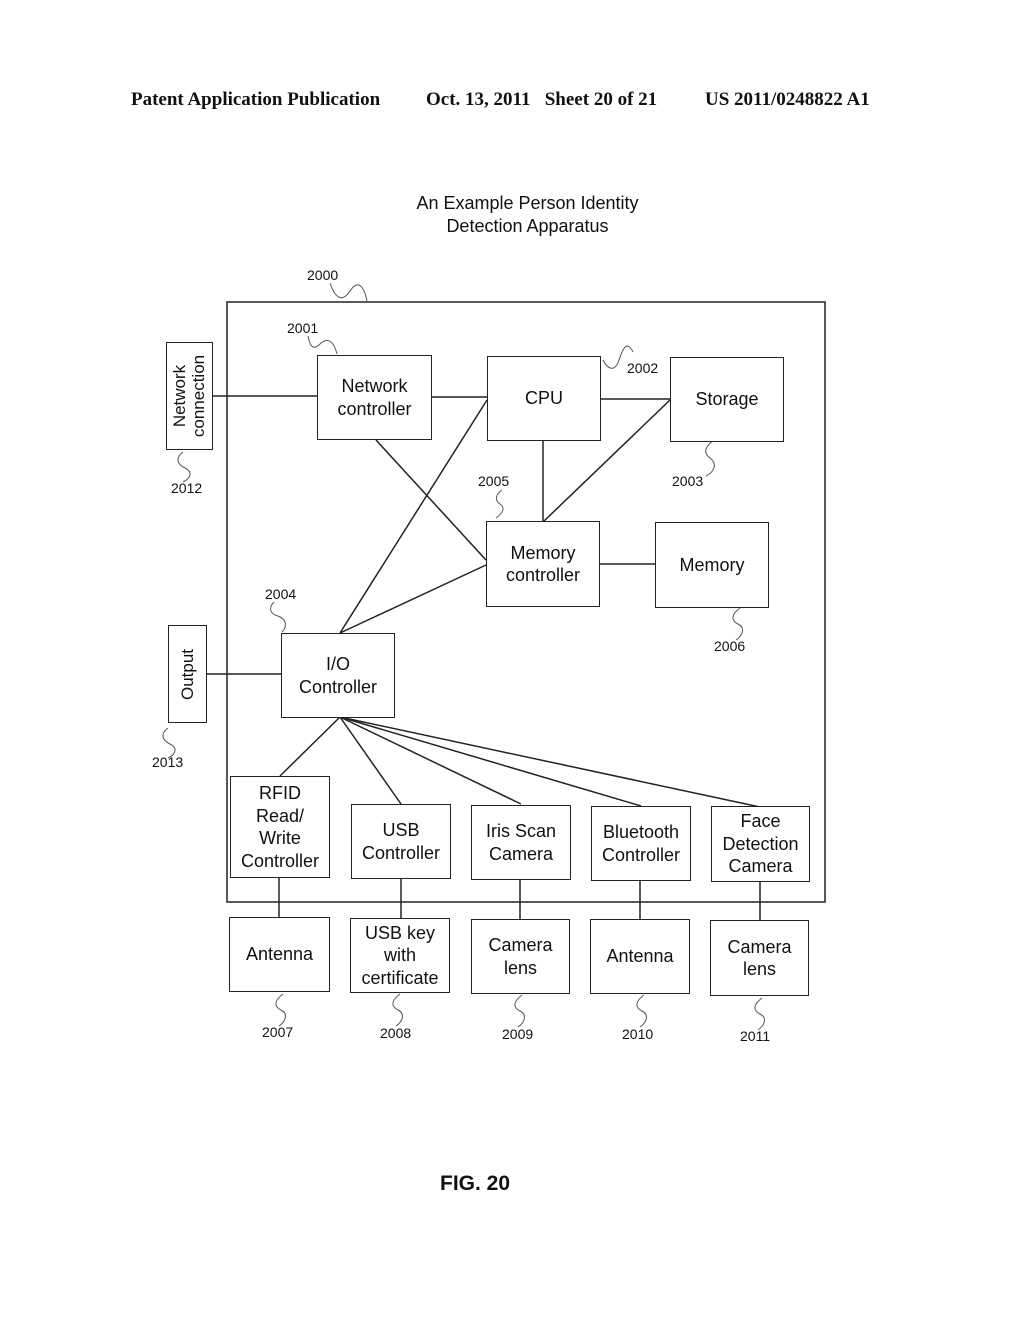  I want to click on ref-2003: 2003, so click(688, 481).